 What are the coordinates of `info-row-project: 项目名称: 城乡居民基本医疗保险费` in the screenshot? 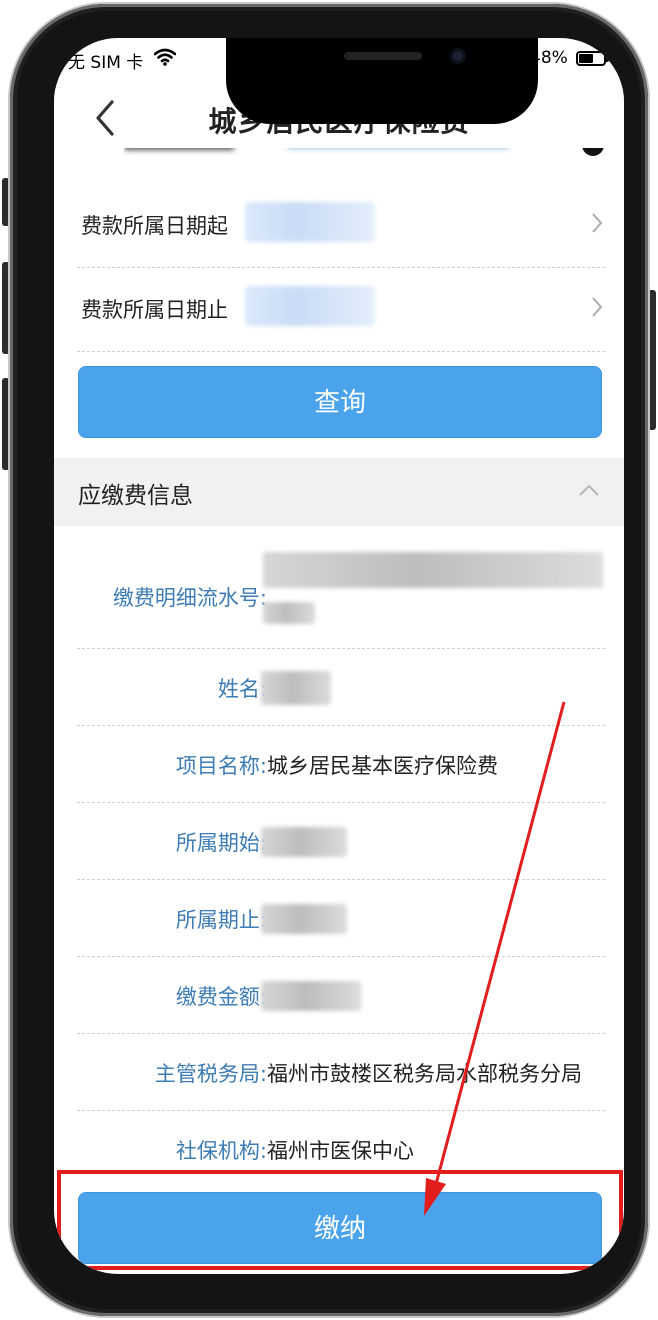 It's located at (341, 764).